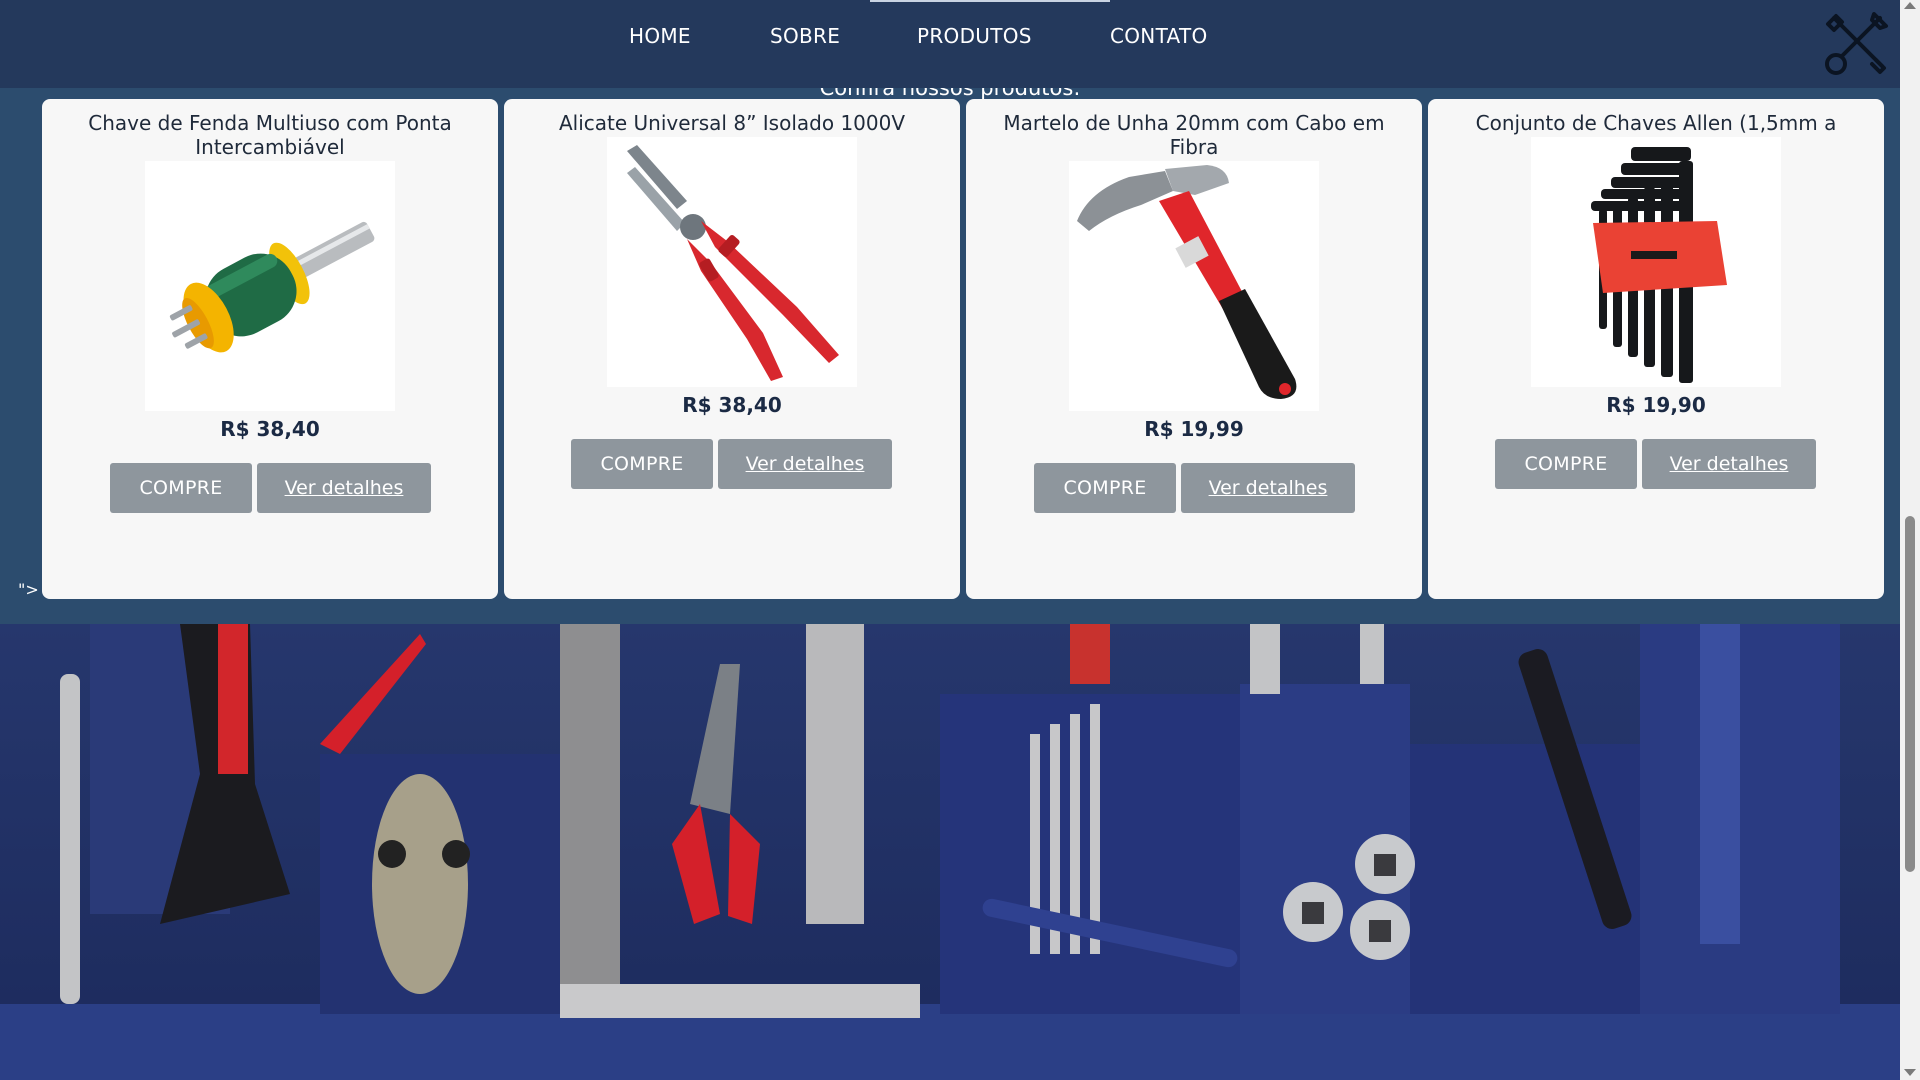 The height and width of the screenshot is (1080, 1920). I want to click on product-price: R$ 19,99, so click(1194, 429).